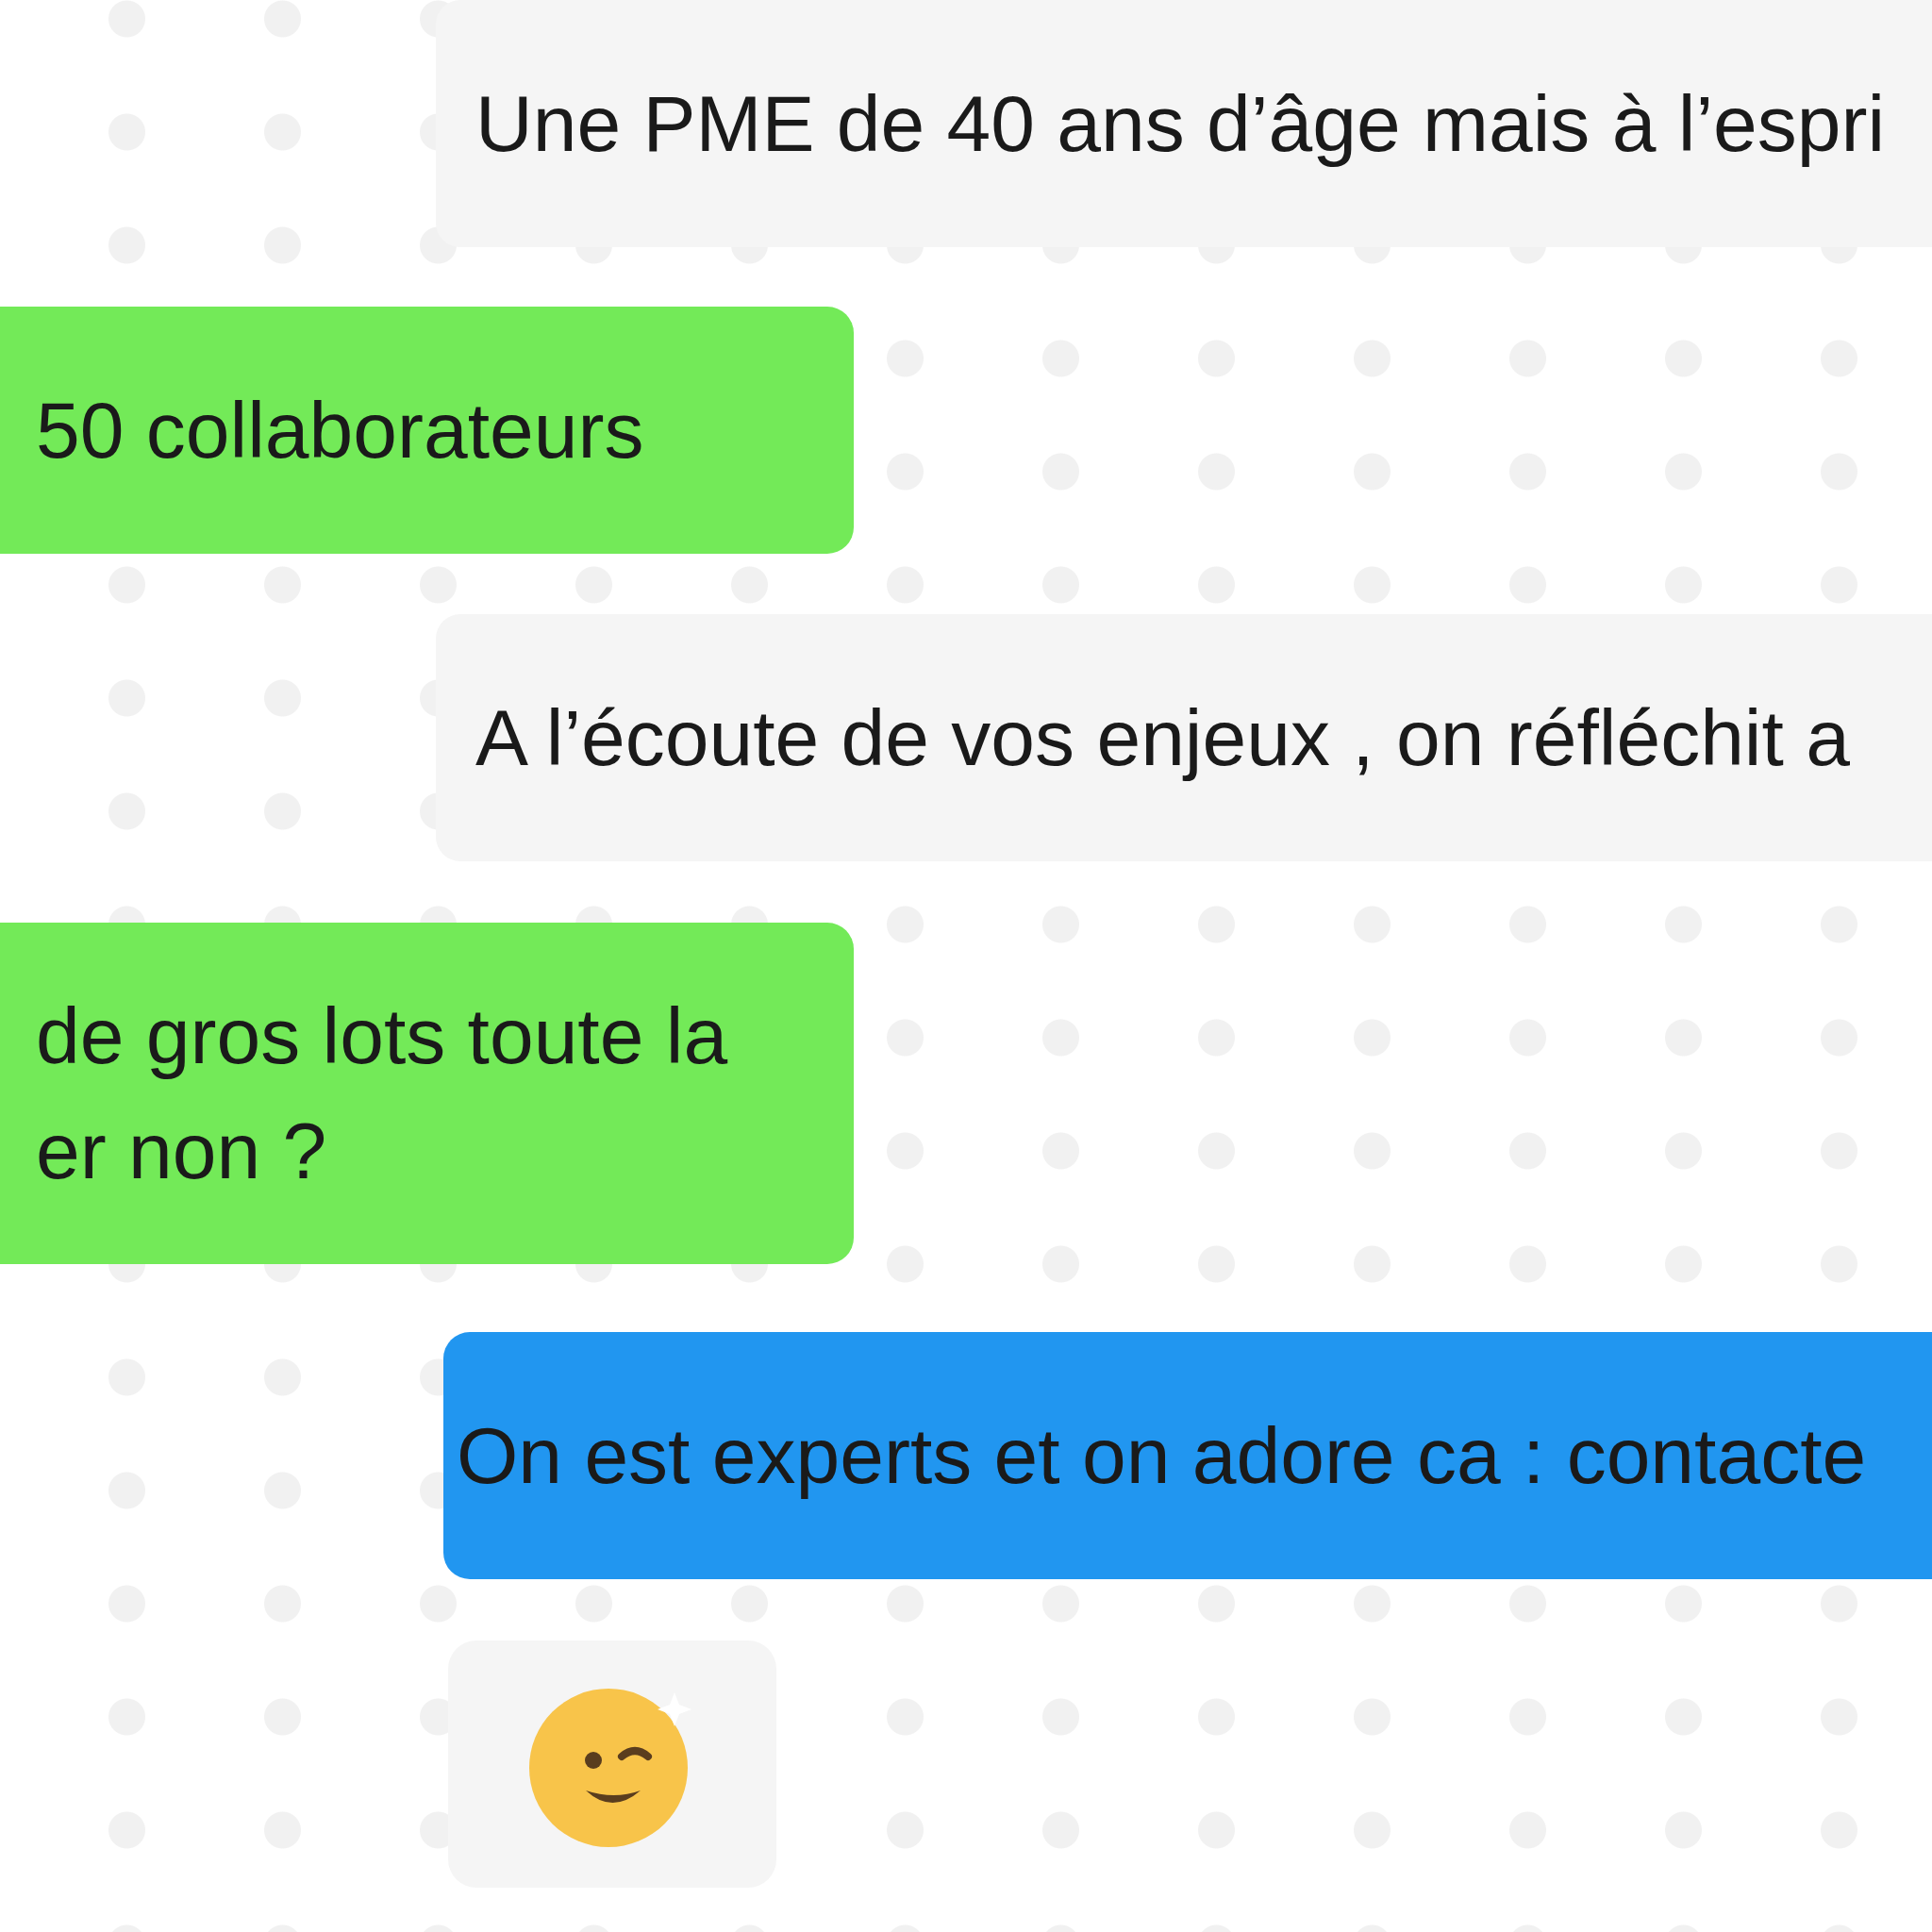  I want to click on message-text: de gros lots toute la, so click(383, 1037).